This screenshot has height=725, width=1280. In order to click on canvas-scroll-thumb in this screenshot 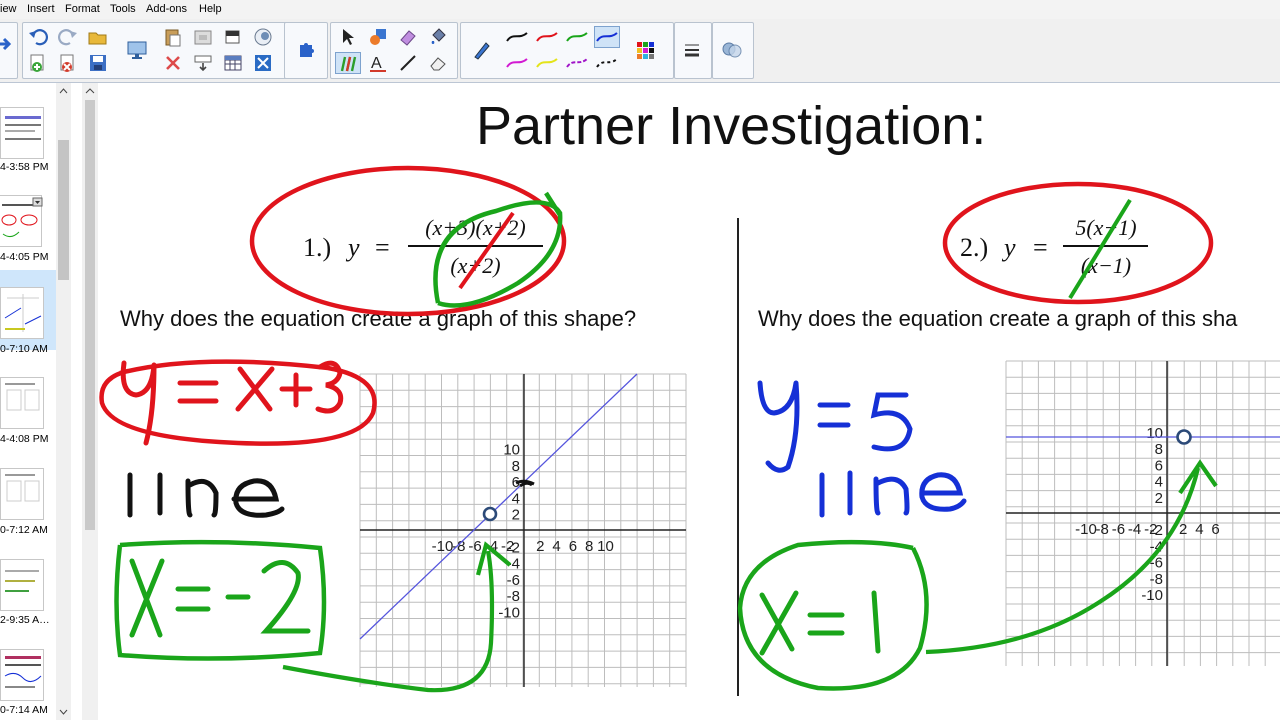, I will do `click(90, 315)`.